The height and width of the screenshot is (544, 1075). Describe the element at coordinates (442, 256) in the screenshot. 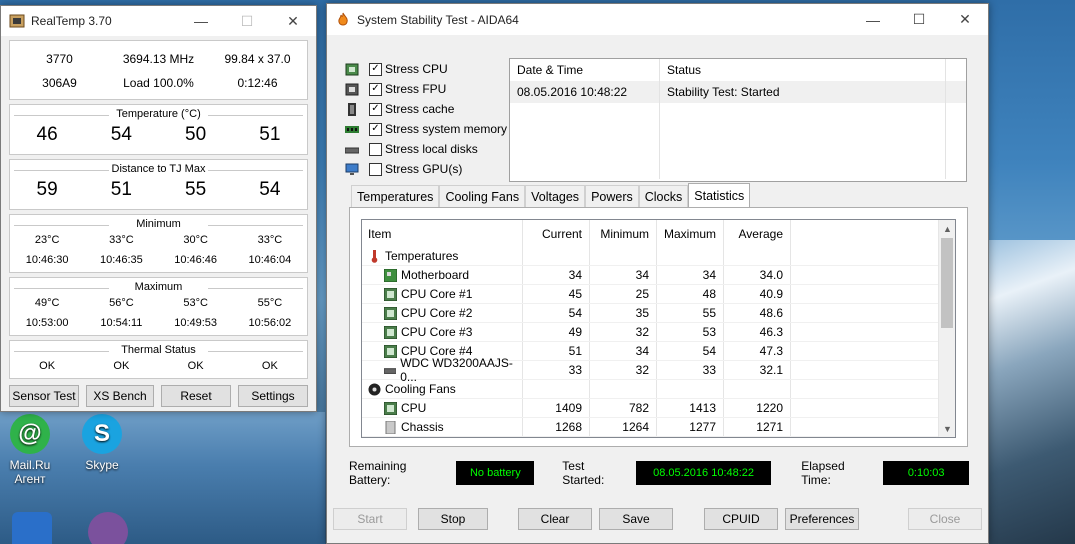

I see `cell-item: Temperatures` at that location.